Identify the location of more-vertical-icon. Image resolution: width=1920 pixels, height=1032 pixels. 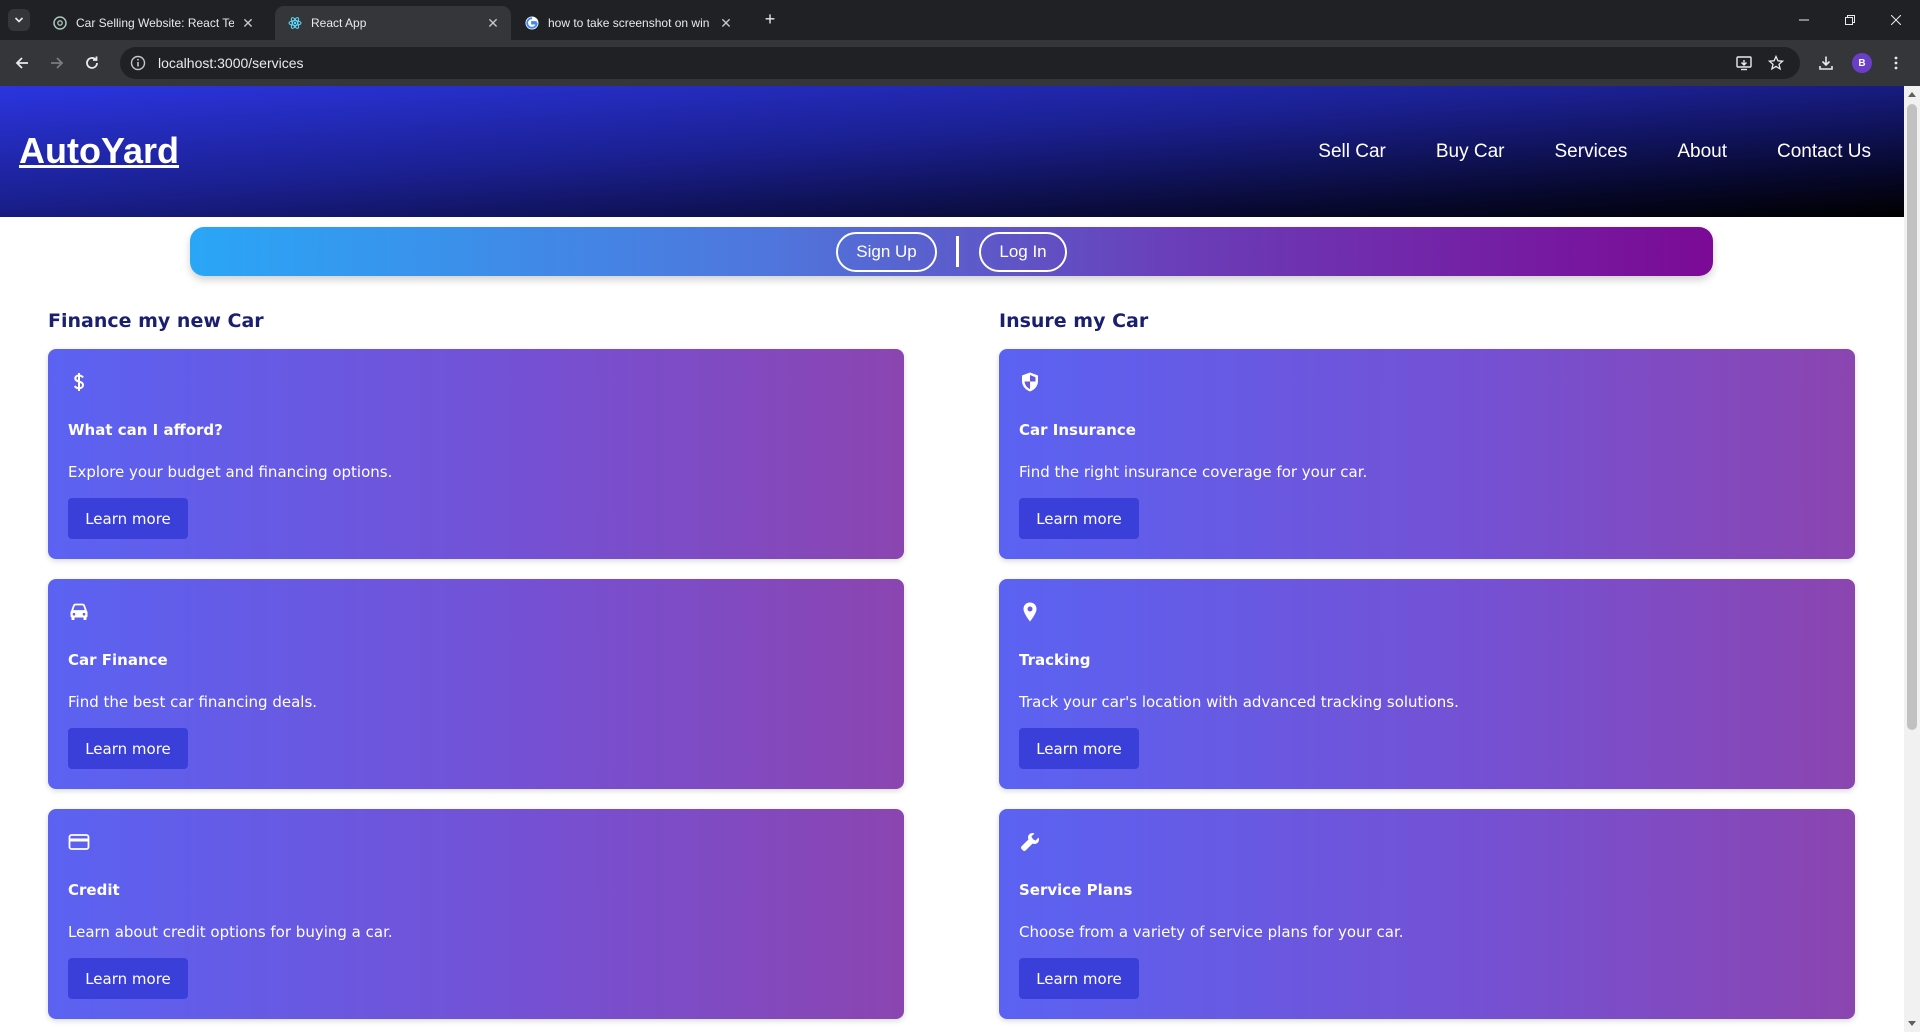
(1896, 63).